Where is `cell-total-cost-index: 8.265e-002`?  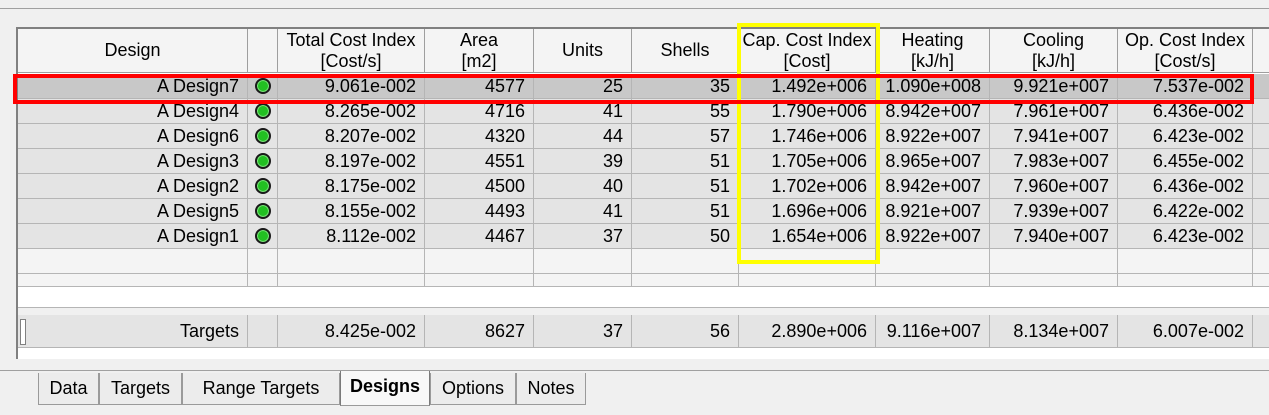
cell-total-cost-index: 8.265e-002 is located at coordinates (351, 111).